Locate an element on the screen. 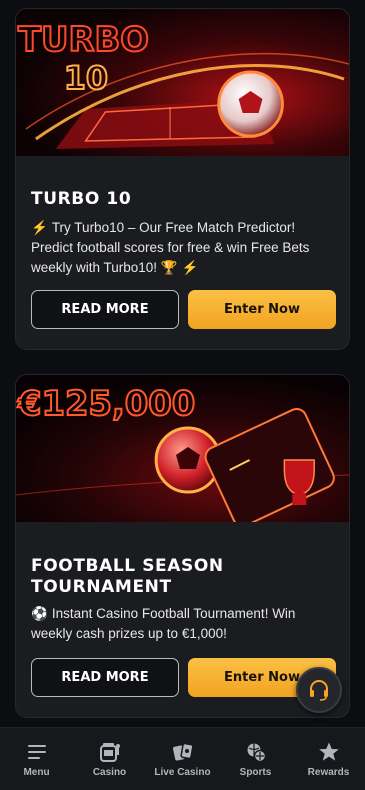 The image size is (365, 790). svg-text: €125,000 is located at coordinates (106, 403).